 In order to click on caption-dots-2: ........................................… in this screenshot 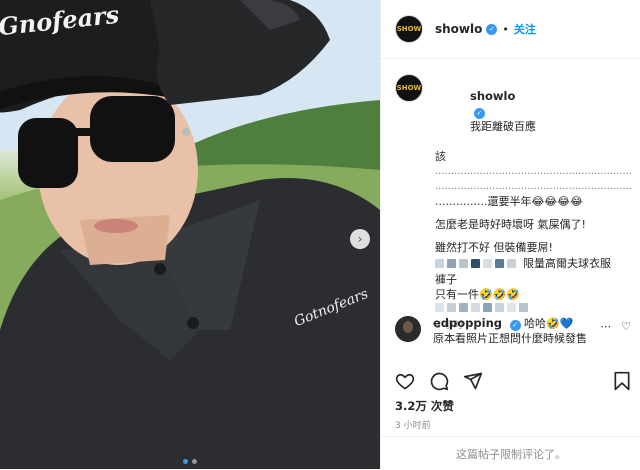, I will do `click(533, 186)`.